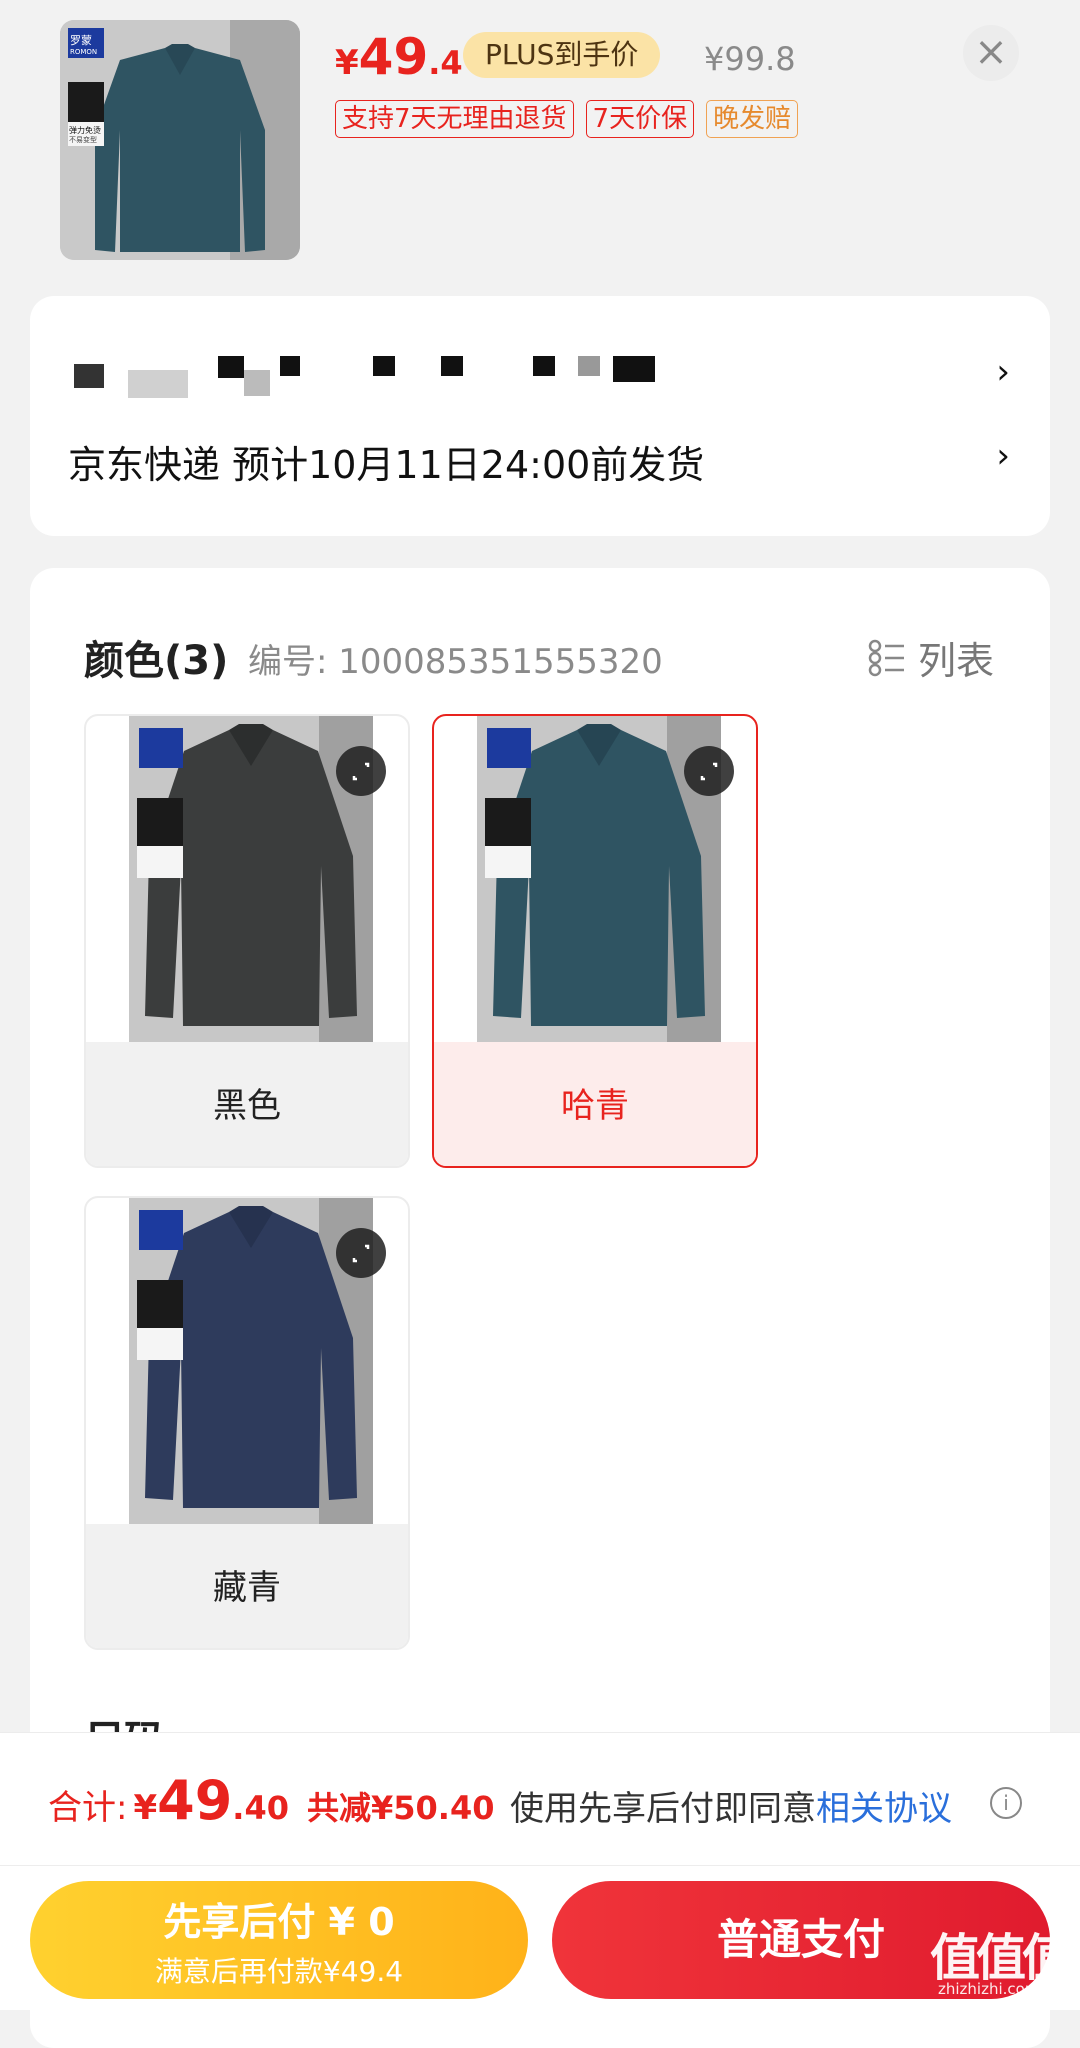  I want to click on brand-logo-en: ROMON, so click(84, 52).